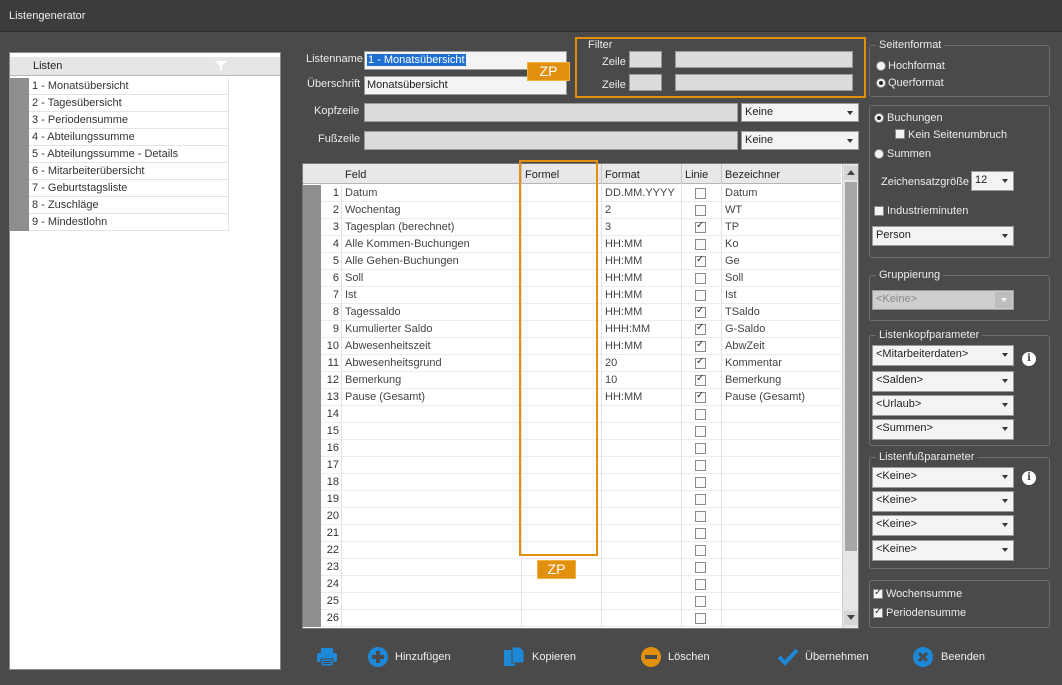 The width and height of the screenshot is (1062, 685). I want to click on cell-bezeichner: Ist, so click(731, 295).